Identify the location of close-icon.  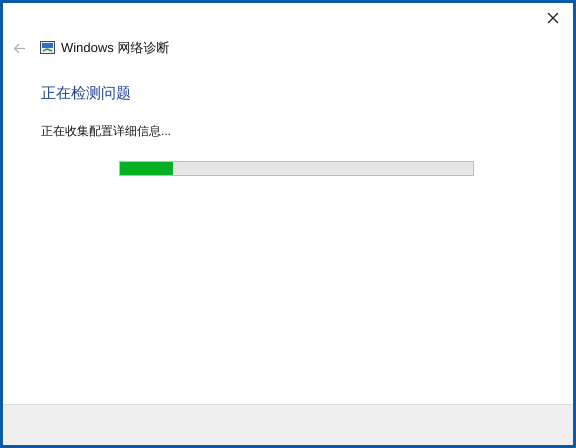
(553, 18).